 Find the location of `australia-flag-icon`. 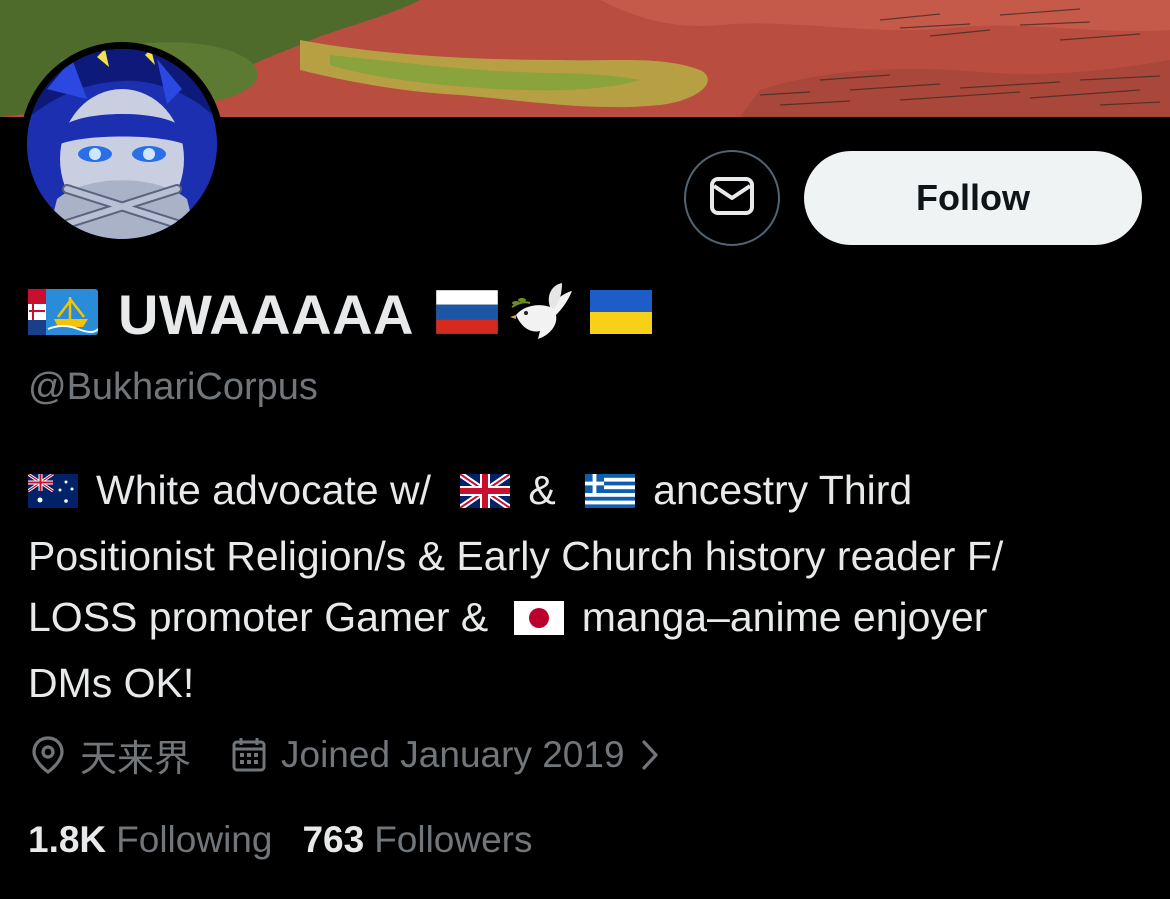

australia-flag-icon is located at coordinates (52, 495).